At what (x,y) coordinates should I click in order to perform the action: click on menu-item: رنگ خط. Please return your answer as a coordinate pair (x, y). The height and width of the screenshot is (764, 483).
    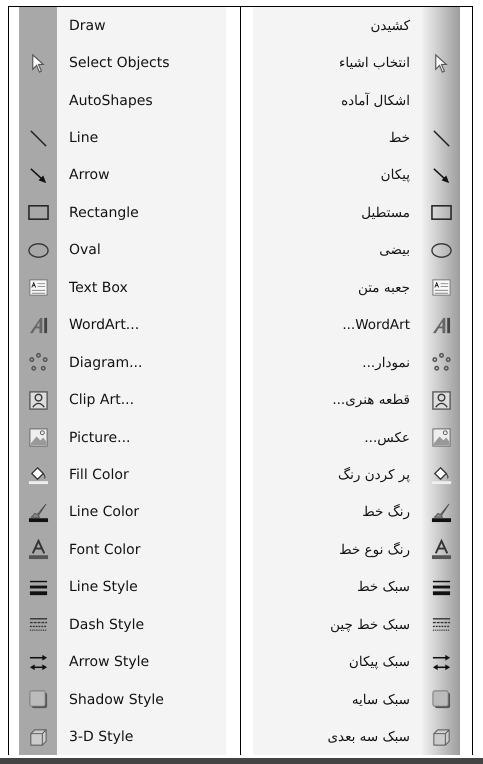
    Looking at the image, I should click on (356, 513).